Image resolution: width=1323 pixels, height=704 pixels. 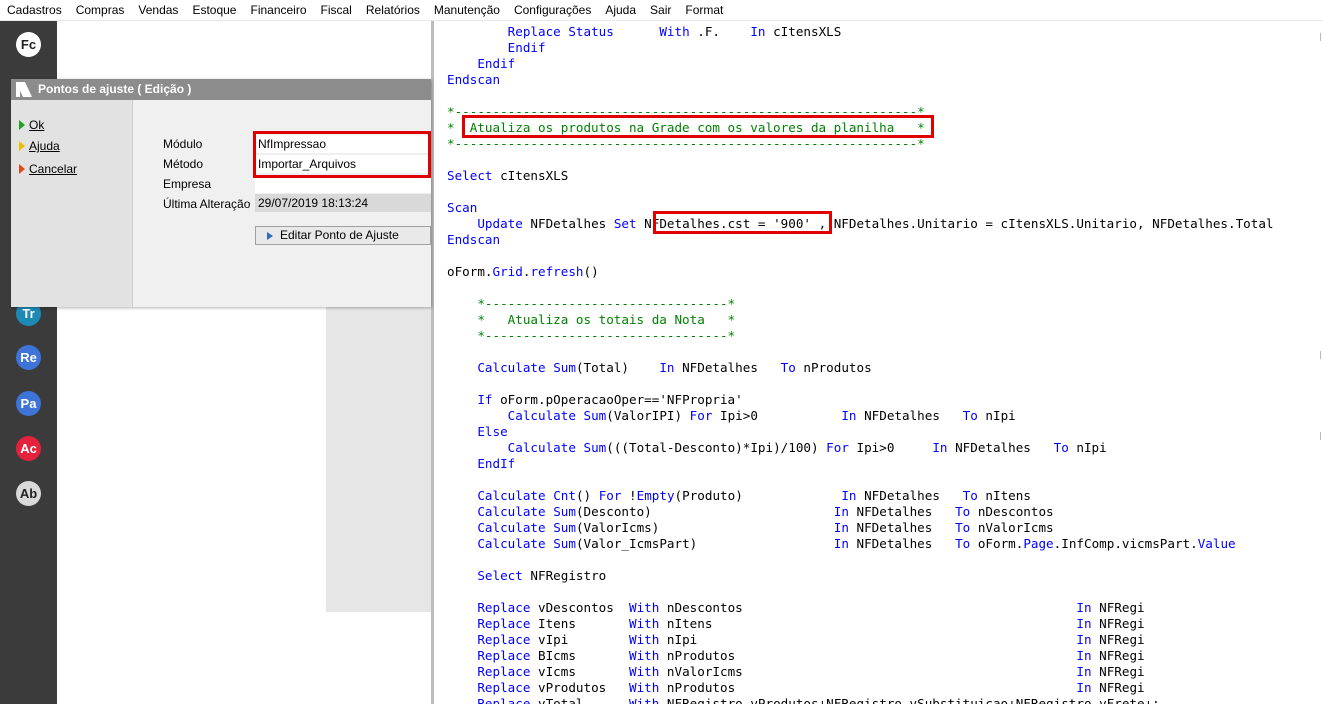 What do you see at coordinates (1125, 543) in the screenshot?
I see `code-token: .InfComp.vicmsPart.` at bounding box center [1125, 543].